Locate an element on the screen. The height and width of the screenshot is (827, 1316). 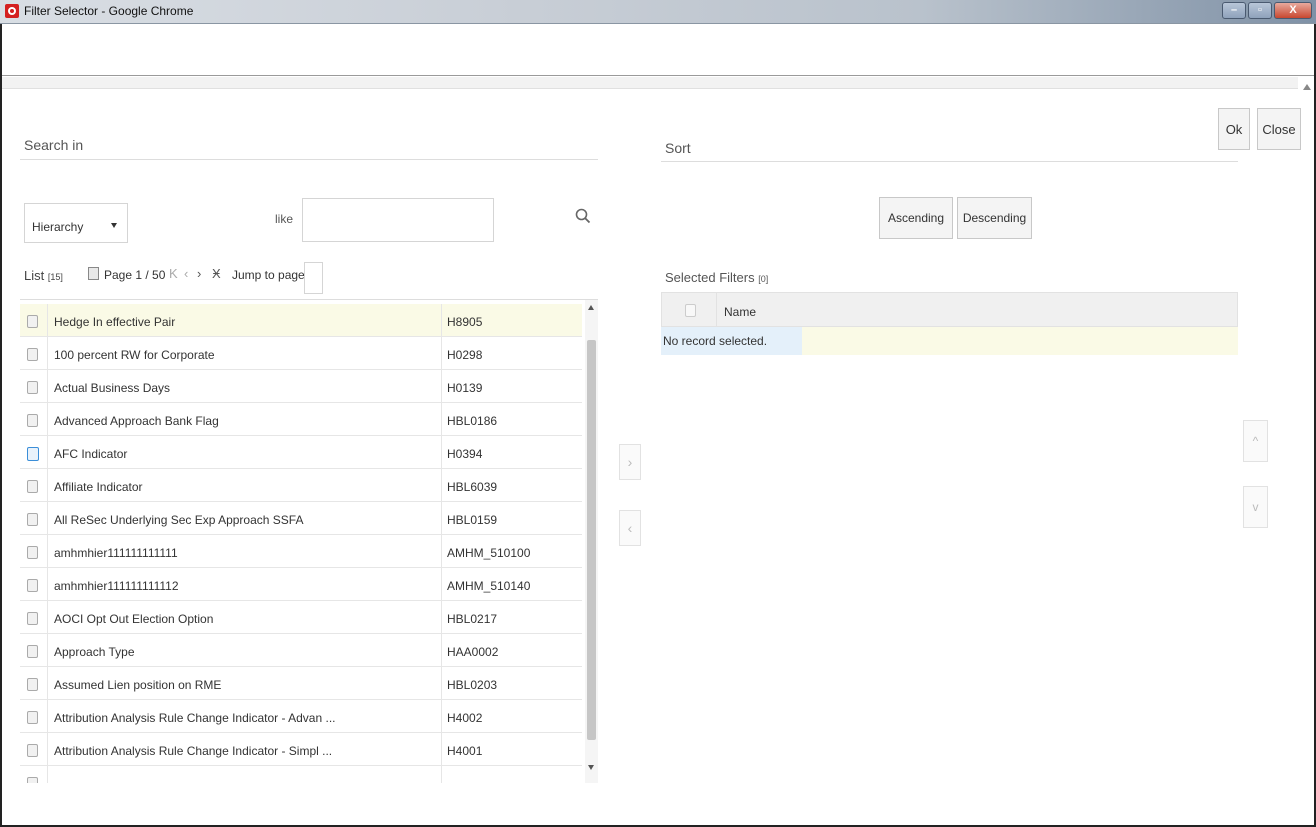
list-item: amhmhier111111111112 AMHM_510140 is located at coordinates (301, 584).